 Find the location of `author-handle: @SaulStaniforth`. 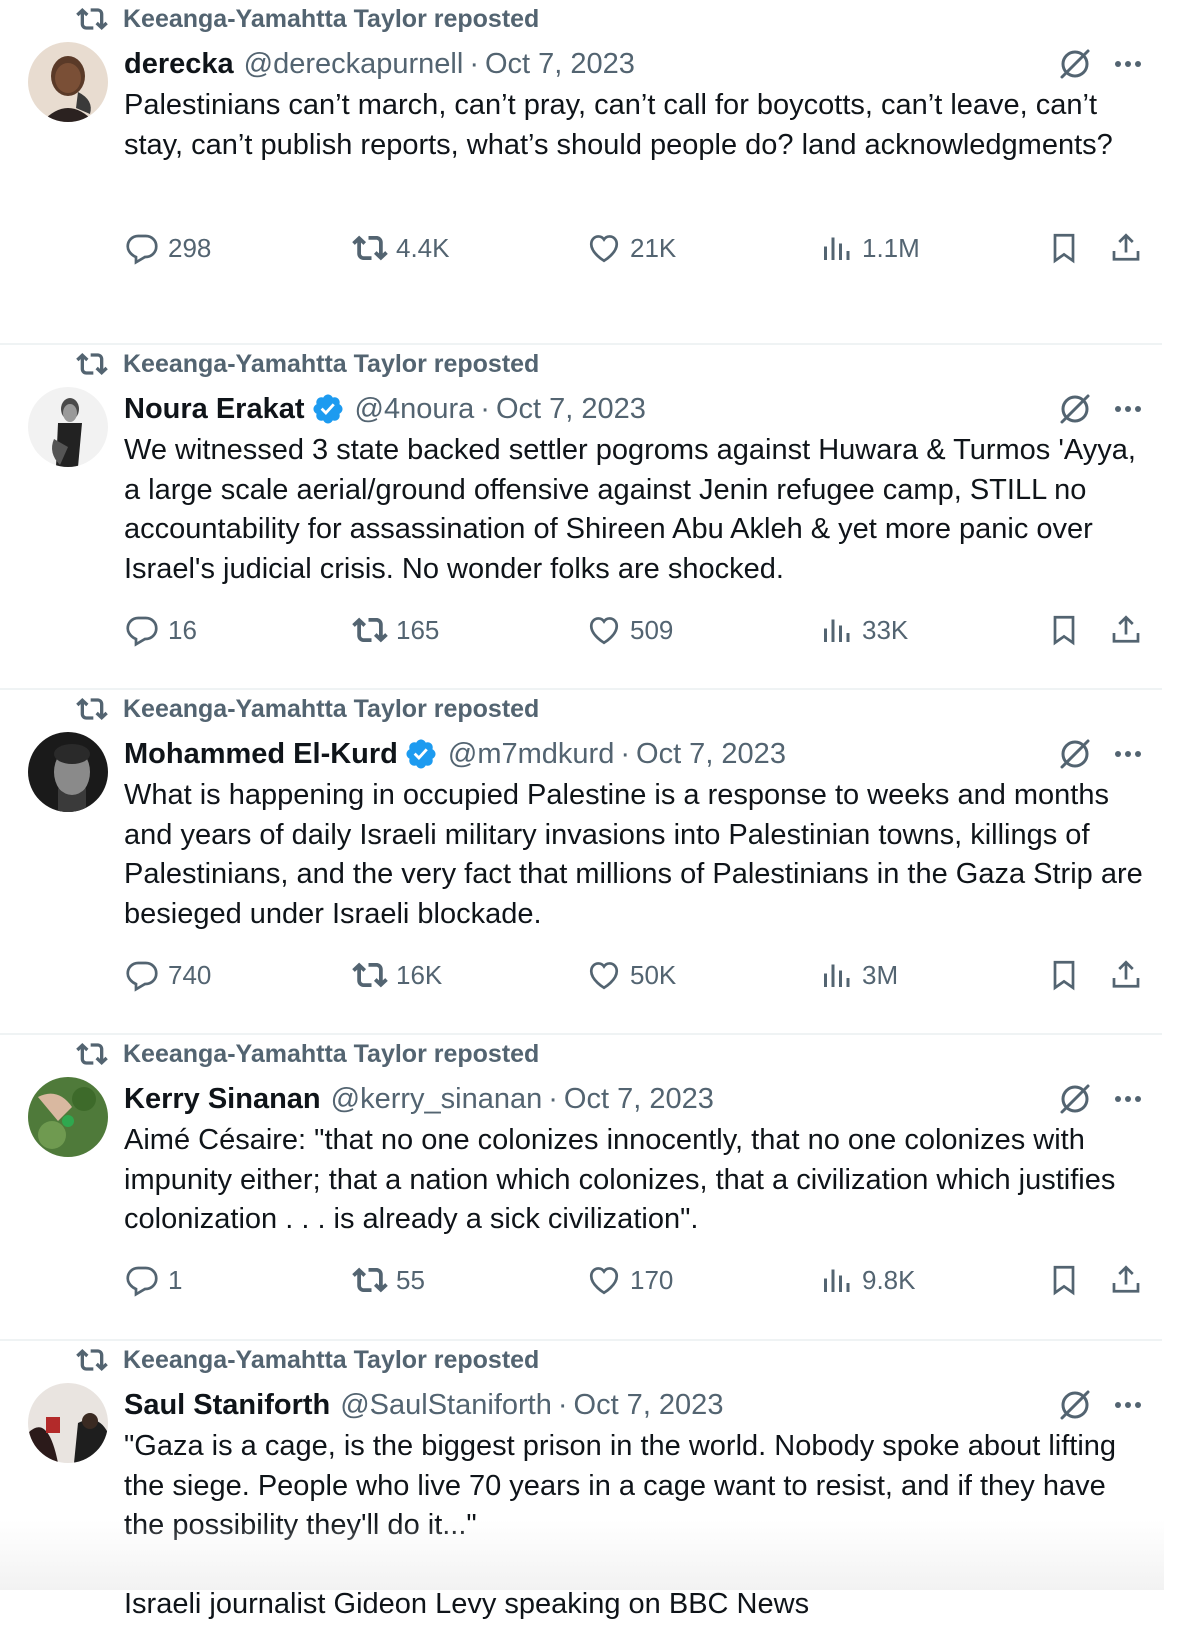

author-handle: @SaulStaniforth is located at coordinates (446, 1405).